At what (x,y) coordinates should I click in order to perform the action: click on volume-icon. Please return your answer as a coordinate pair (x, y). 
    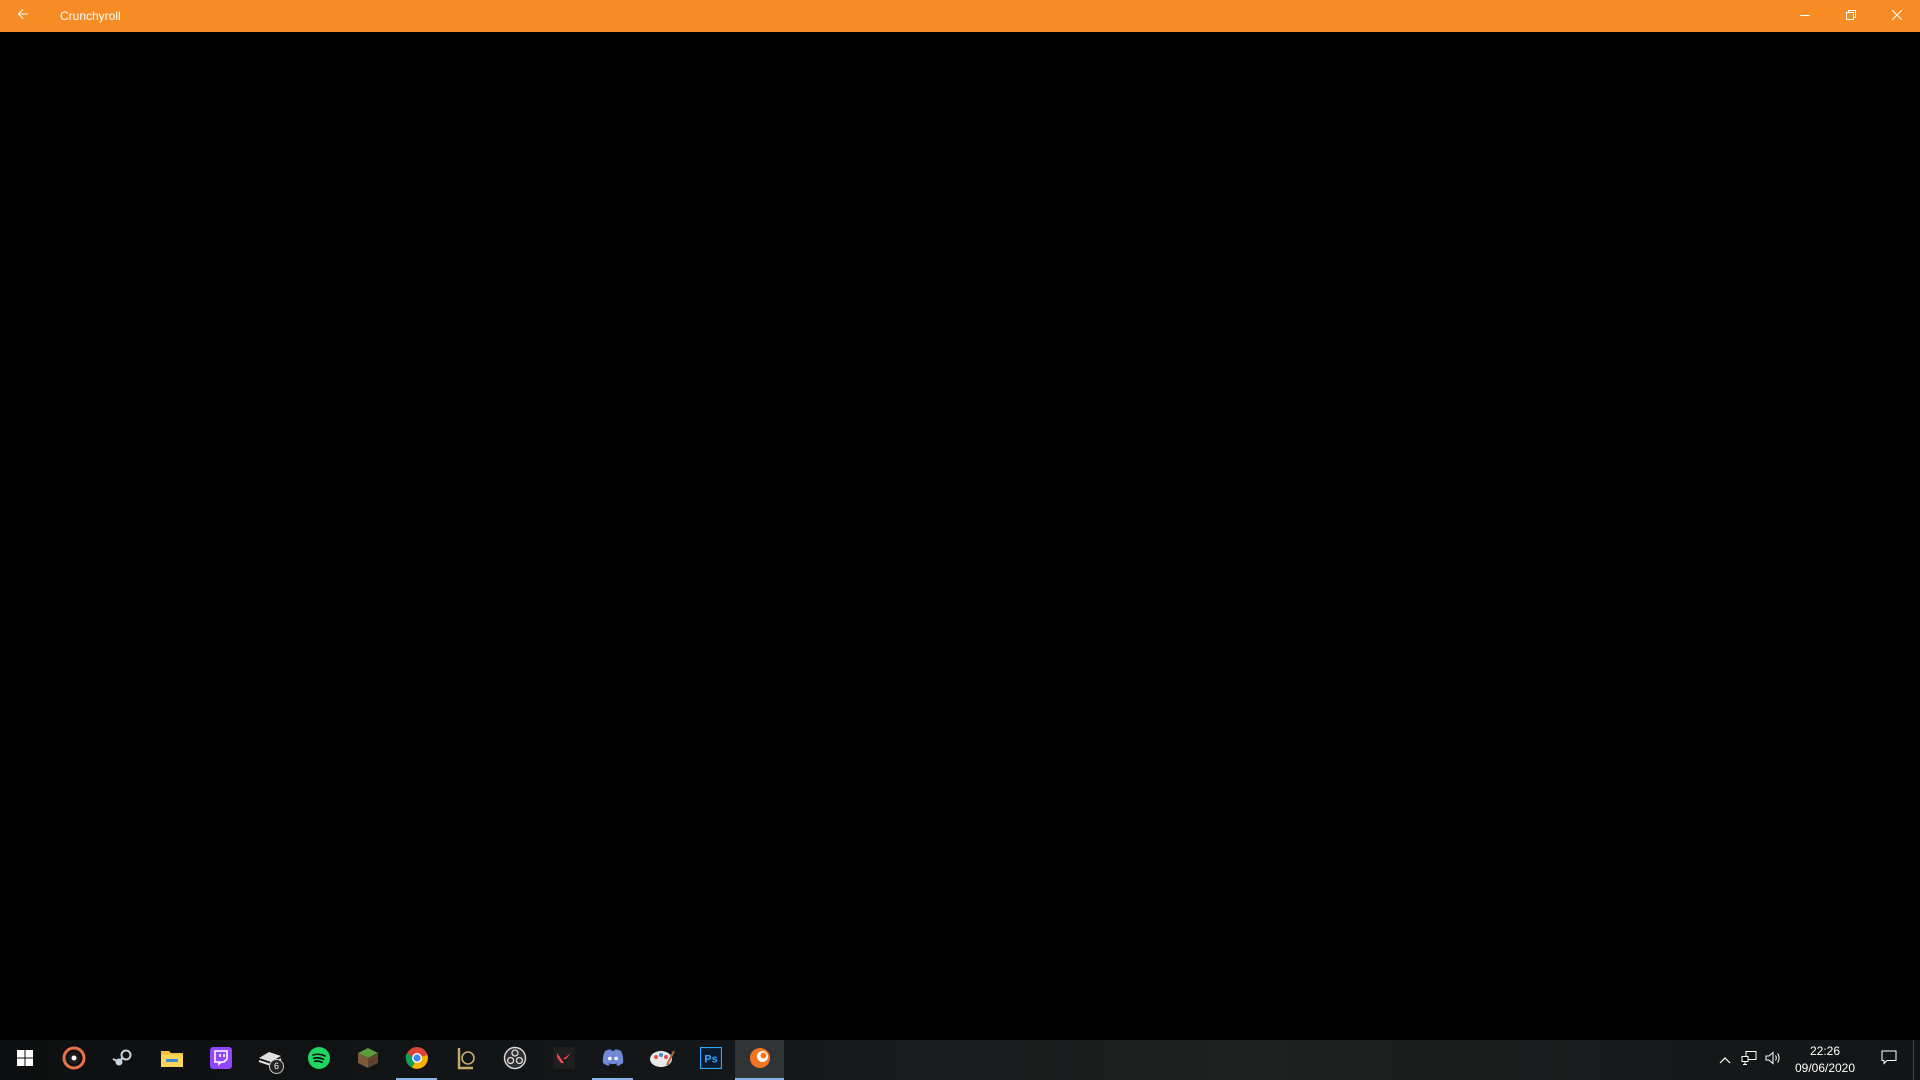
    Looking at the image, I should click on (1773, 1060).